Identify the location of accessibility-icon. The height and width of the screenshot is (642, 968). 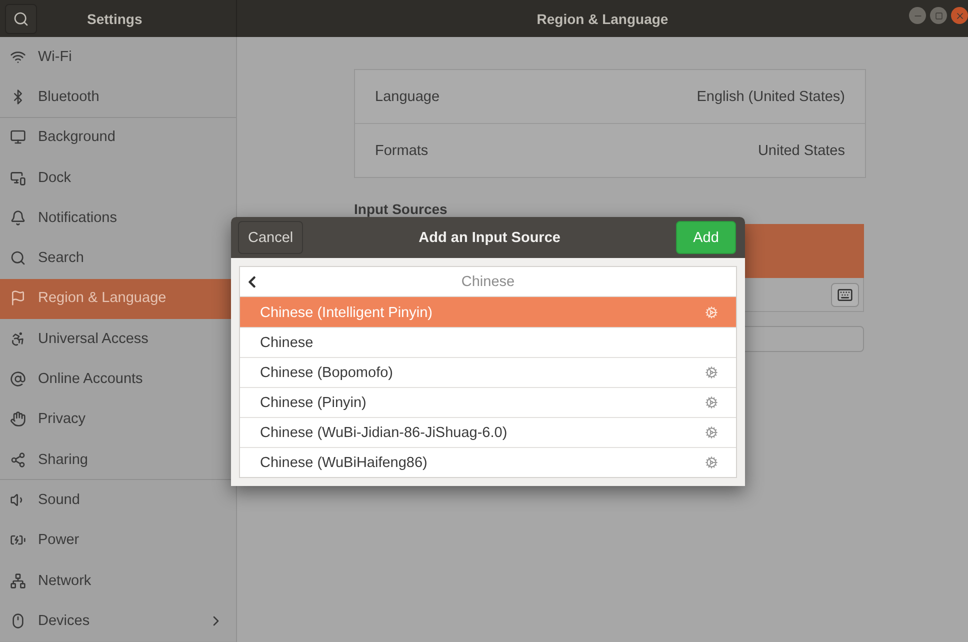
(18, 338).